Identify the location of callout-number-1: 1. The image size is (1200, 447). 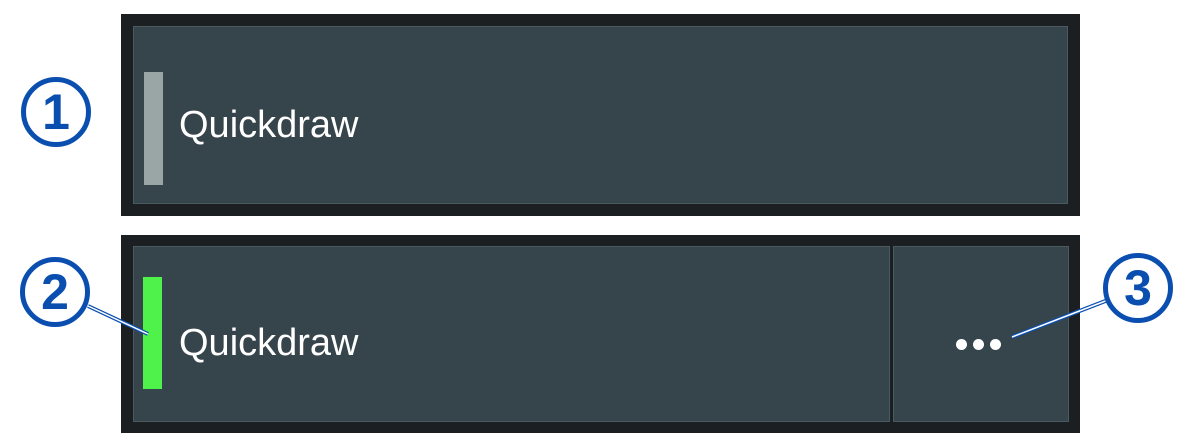
(56, 112).